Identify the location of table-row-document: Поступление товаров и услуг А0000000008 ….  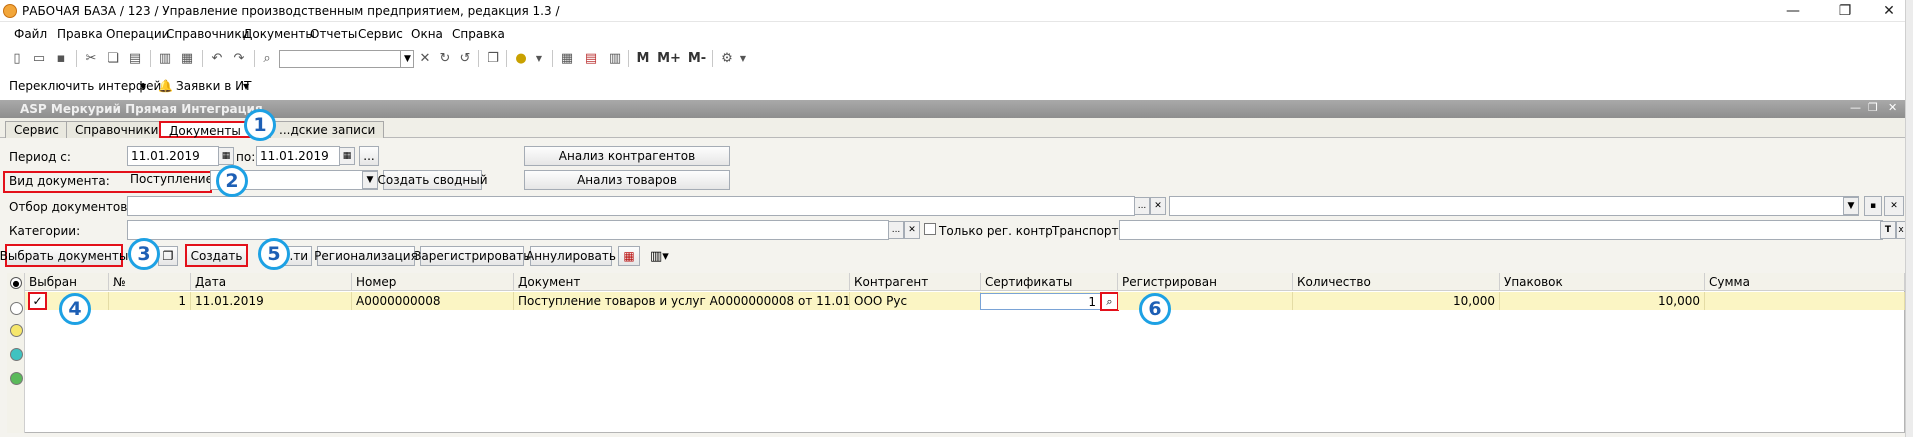
(682, 301).